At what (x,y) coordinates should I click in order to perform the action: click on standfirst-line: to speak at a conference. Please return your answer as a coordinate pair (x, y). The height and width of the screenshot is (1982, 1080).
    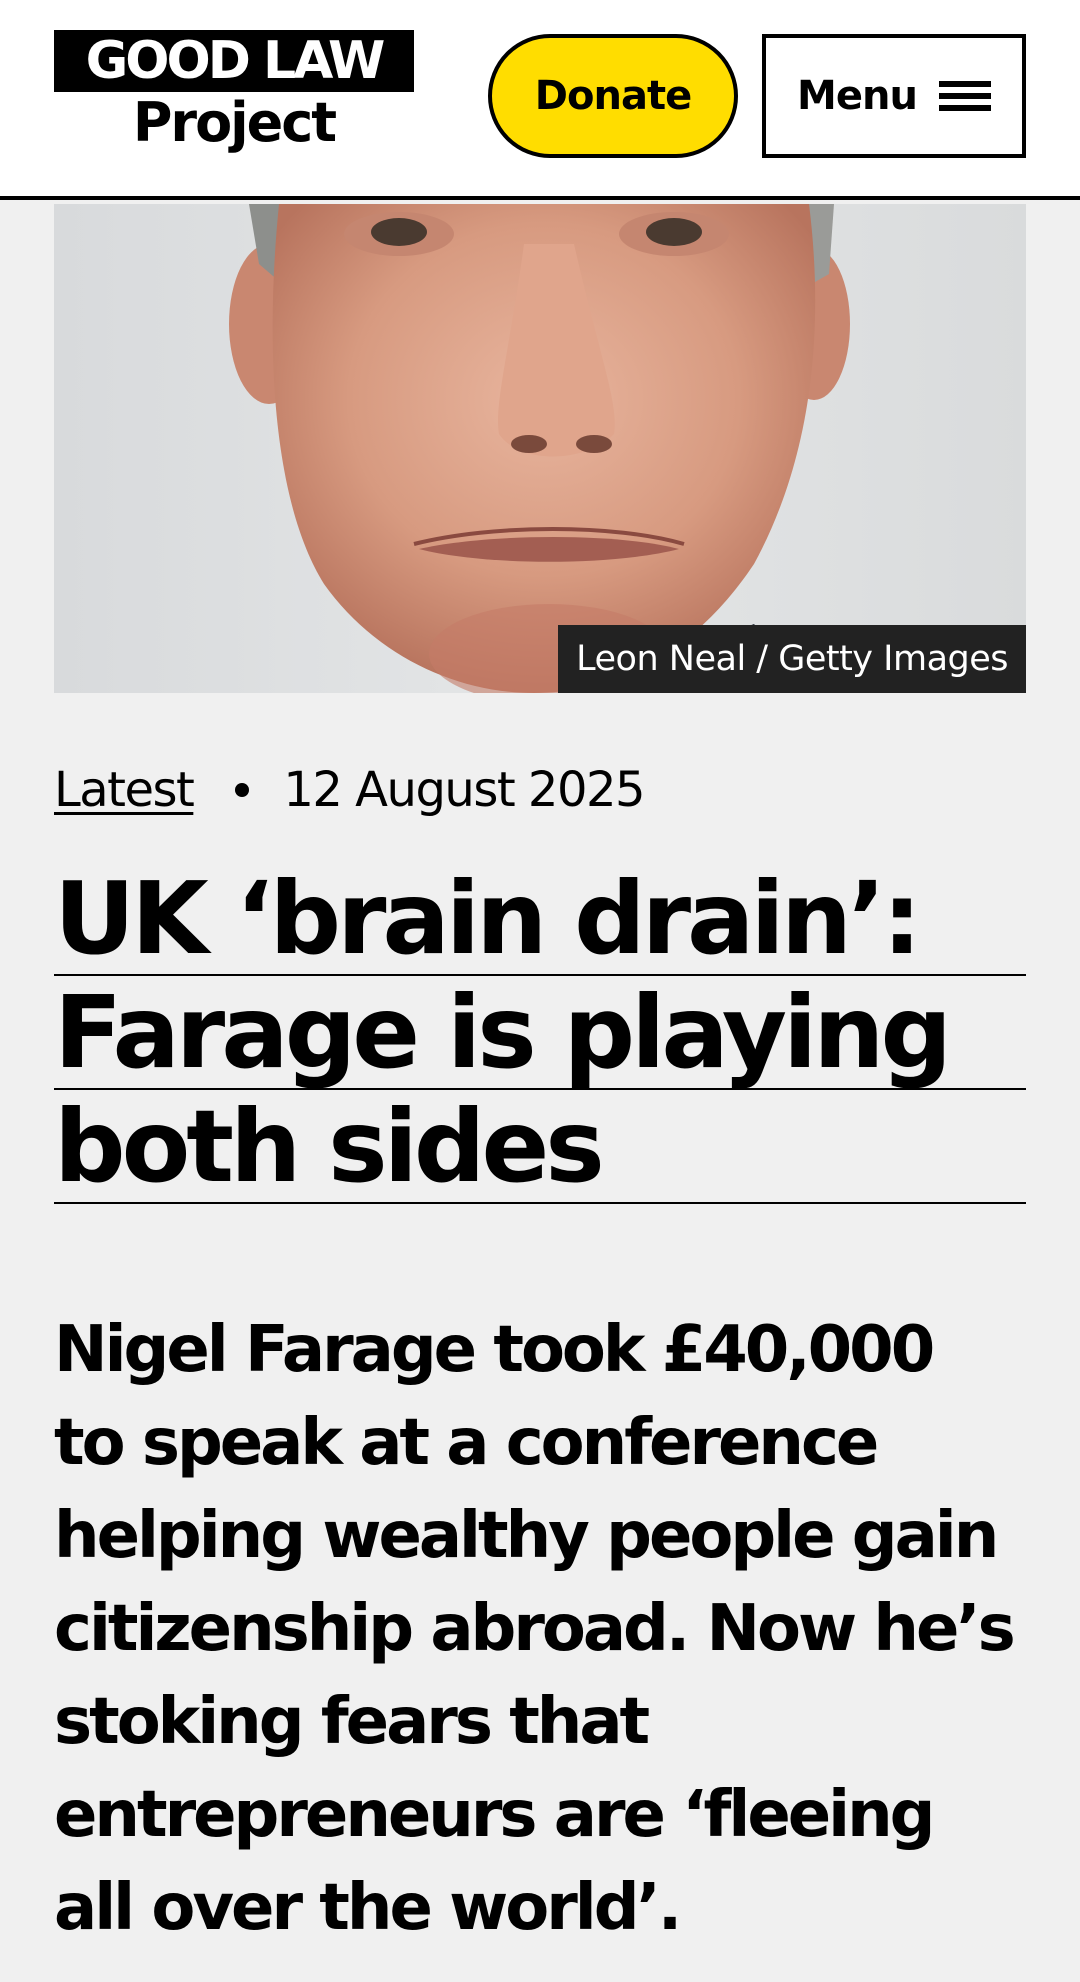
    Looking at the image, I should click on (466, 1443).